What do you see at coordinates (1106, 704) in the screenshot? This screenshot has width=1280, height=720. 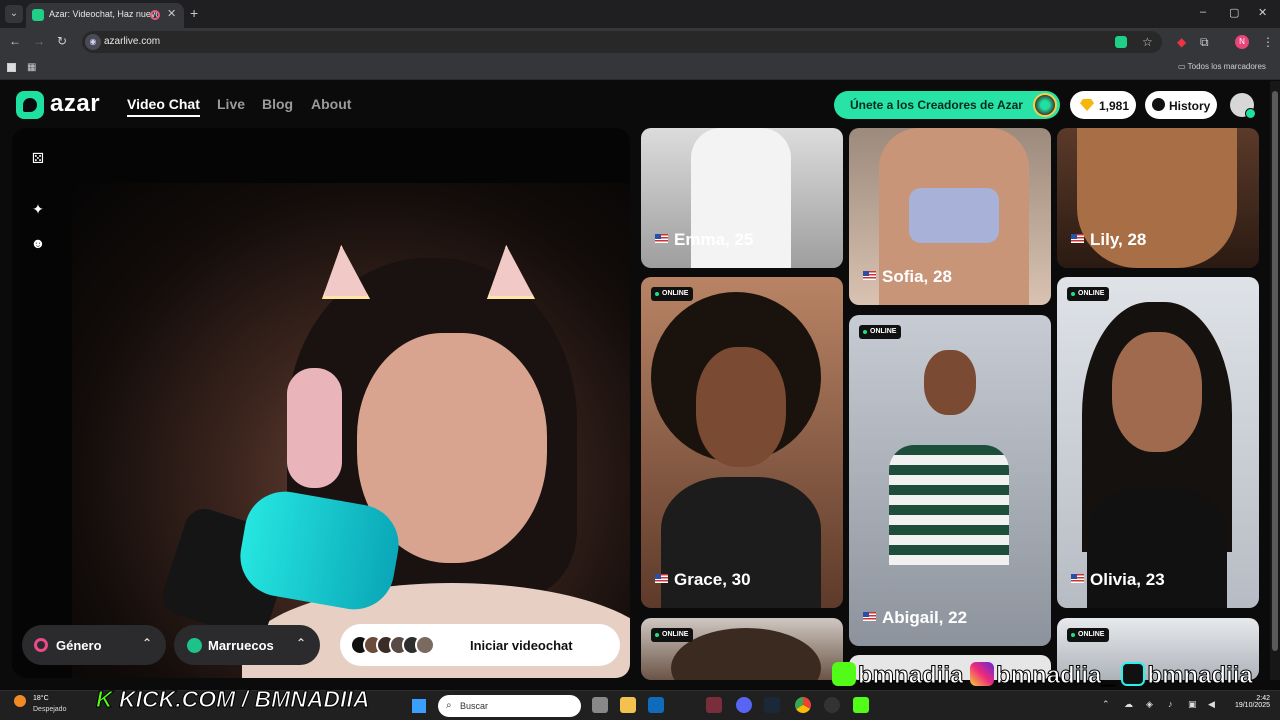 I see `tray-chevron-icon: ⌃` at bounding box center [1106, 704].